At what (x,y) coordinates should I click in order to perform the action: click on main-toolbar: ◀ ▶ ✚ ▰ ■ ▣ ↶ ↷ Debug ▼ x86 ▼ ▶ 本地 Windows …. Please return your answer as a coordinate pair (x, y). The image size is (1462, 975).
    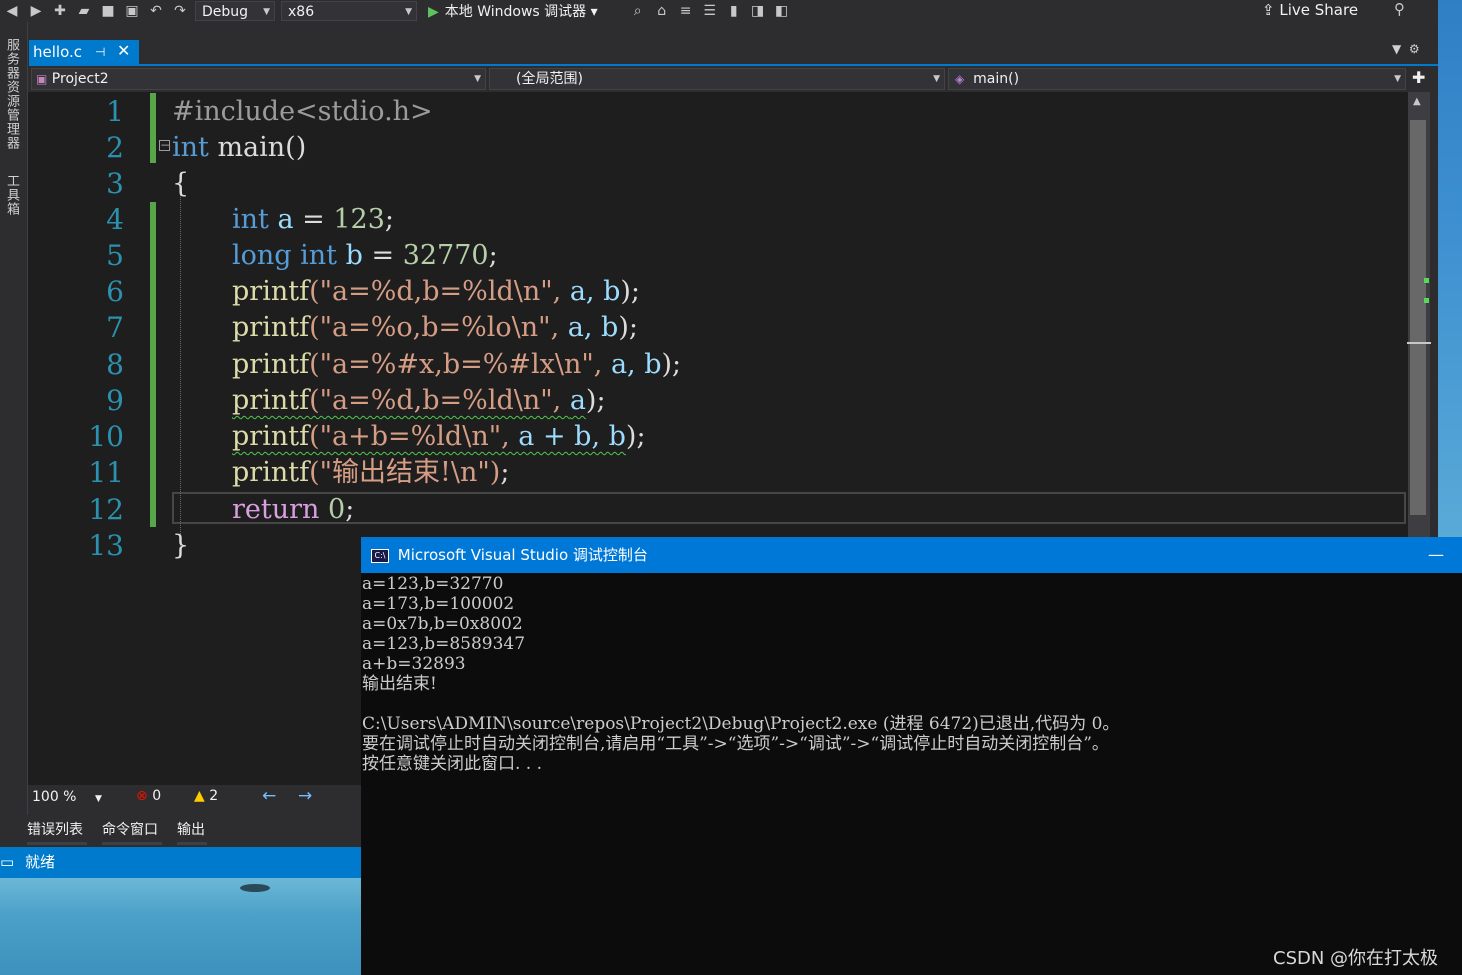
    Looking at the image, I should click on (720, 11).